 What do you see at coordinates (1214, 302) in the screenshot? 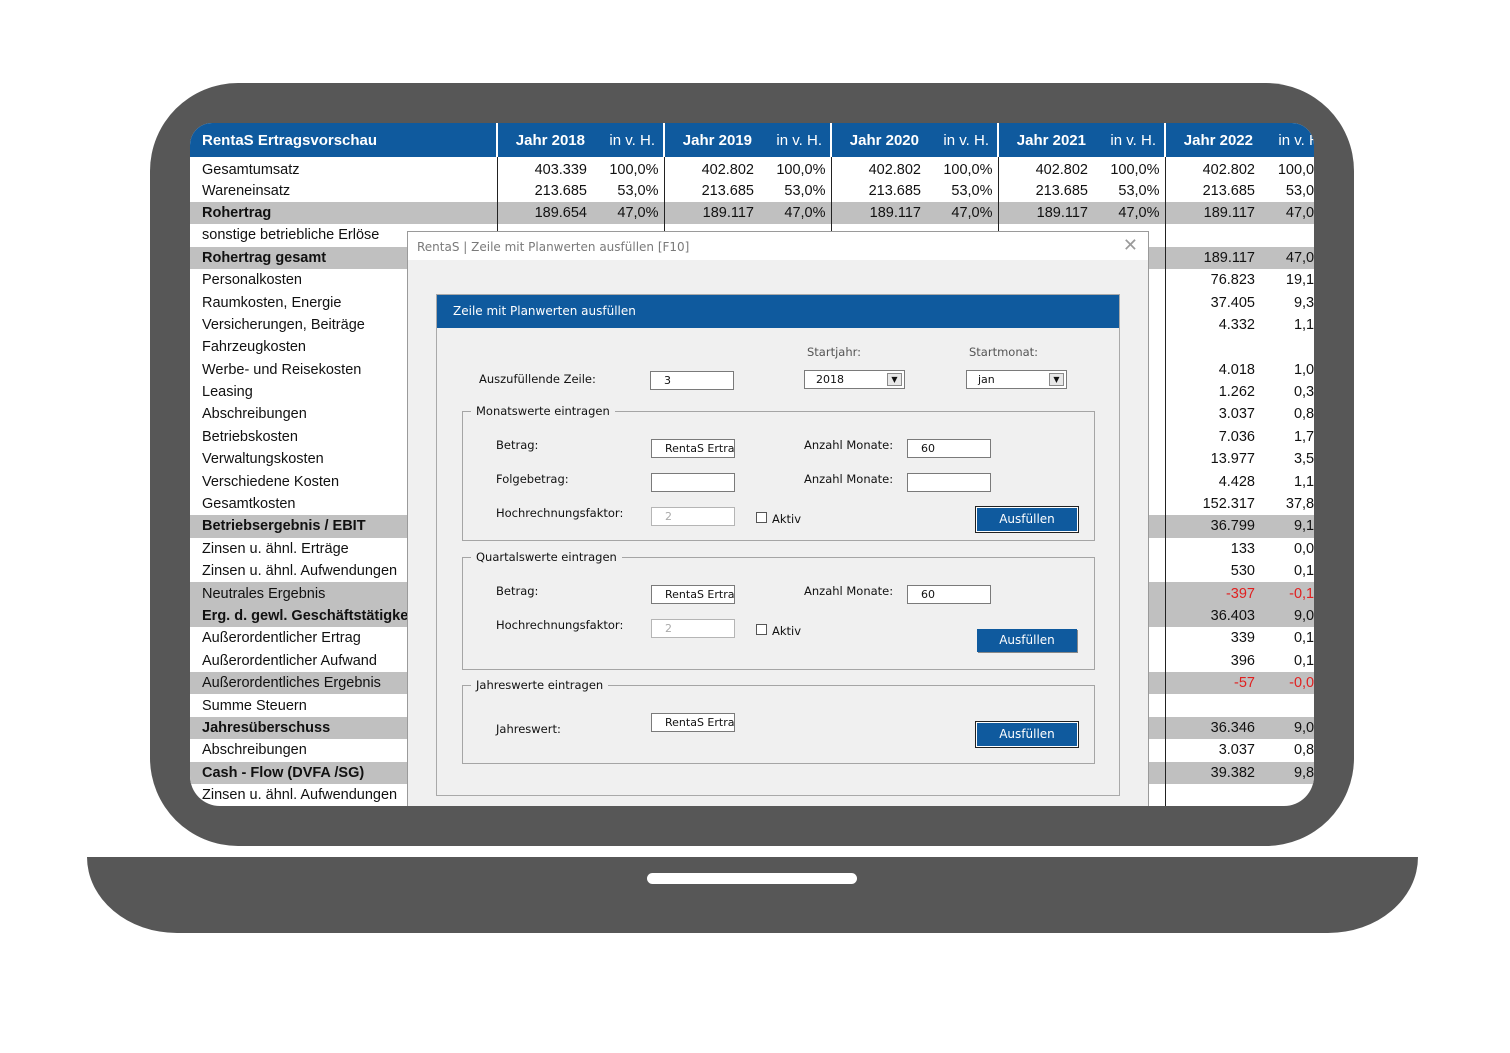
I see `value-cell: 37.405` at bounding box center [1214, 302].